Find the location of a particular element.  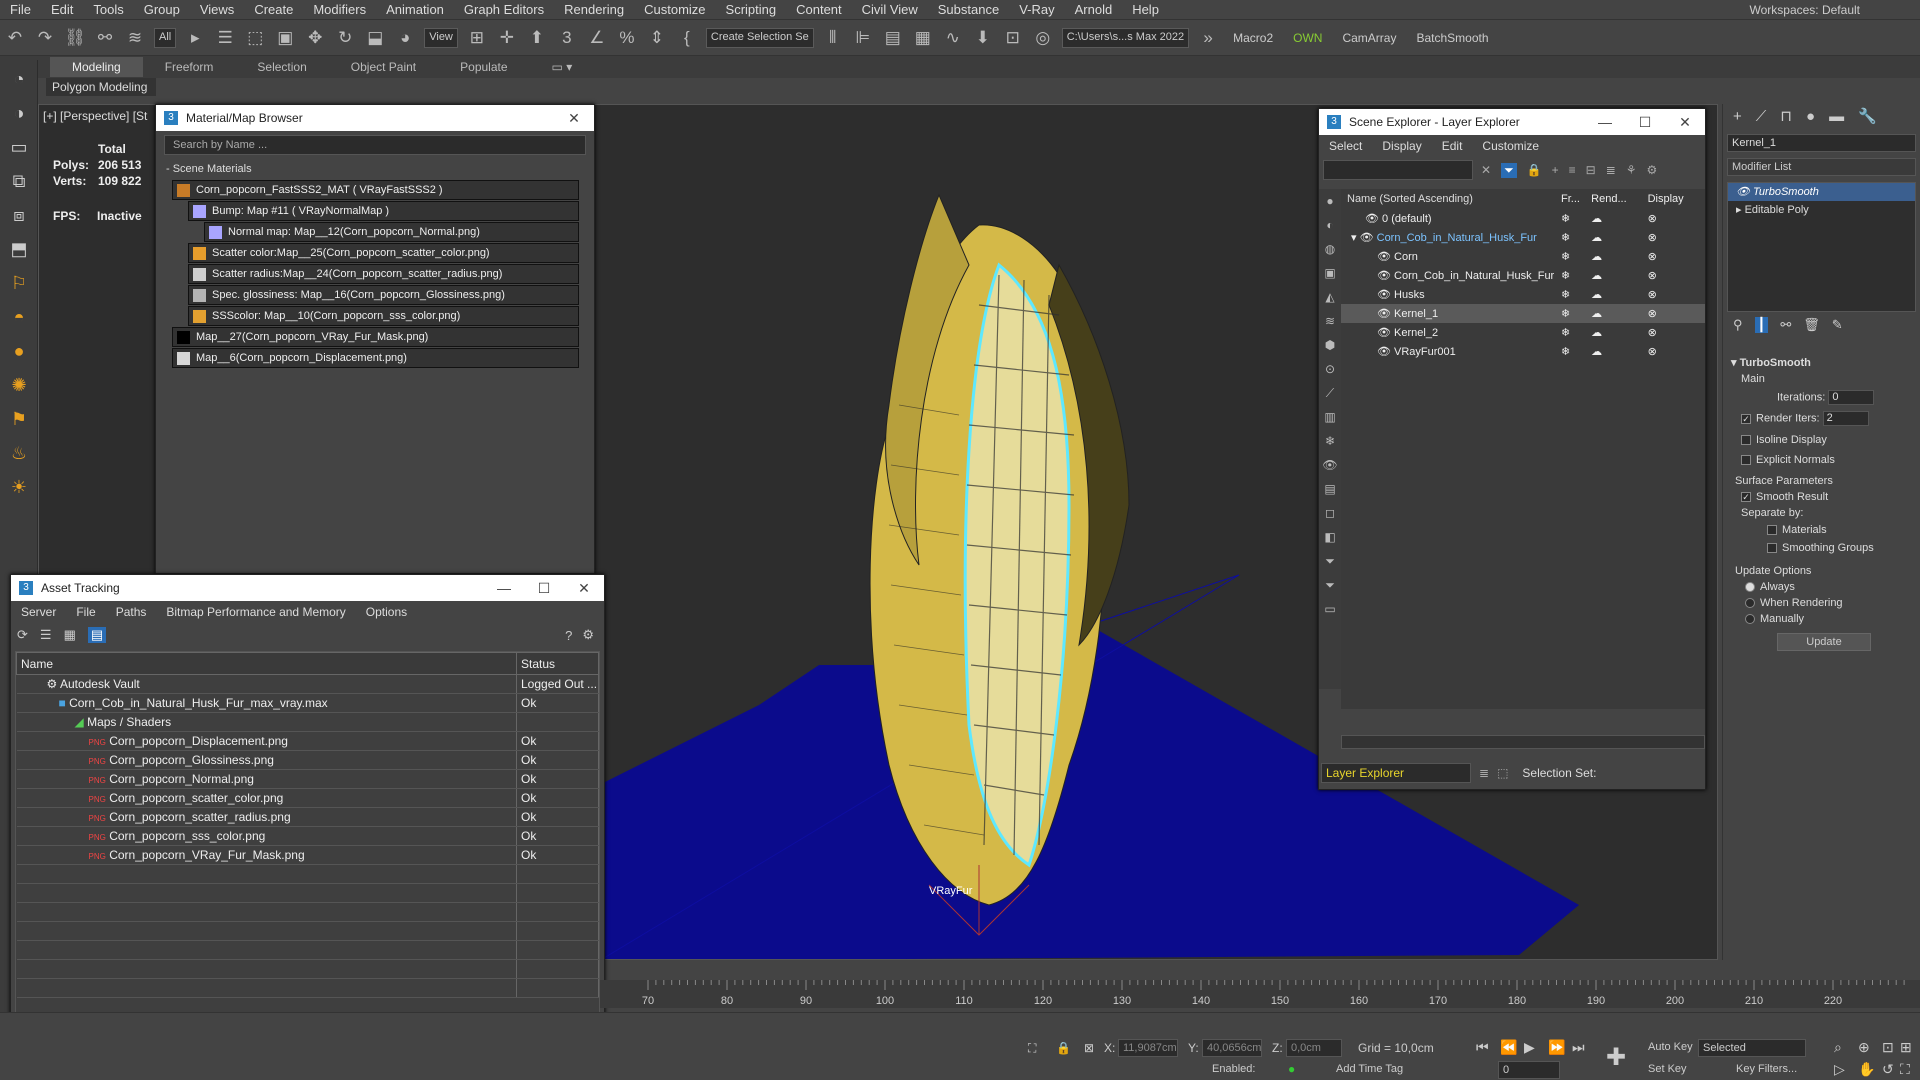

settings-icon: ⚙ is located at coordinates (588, 635).